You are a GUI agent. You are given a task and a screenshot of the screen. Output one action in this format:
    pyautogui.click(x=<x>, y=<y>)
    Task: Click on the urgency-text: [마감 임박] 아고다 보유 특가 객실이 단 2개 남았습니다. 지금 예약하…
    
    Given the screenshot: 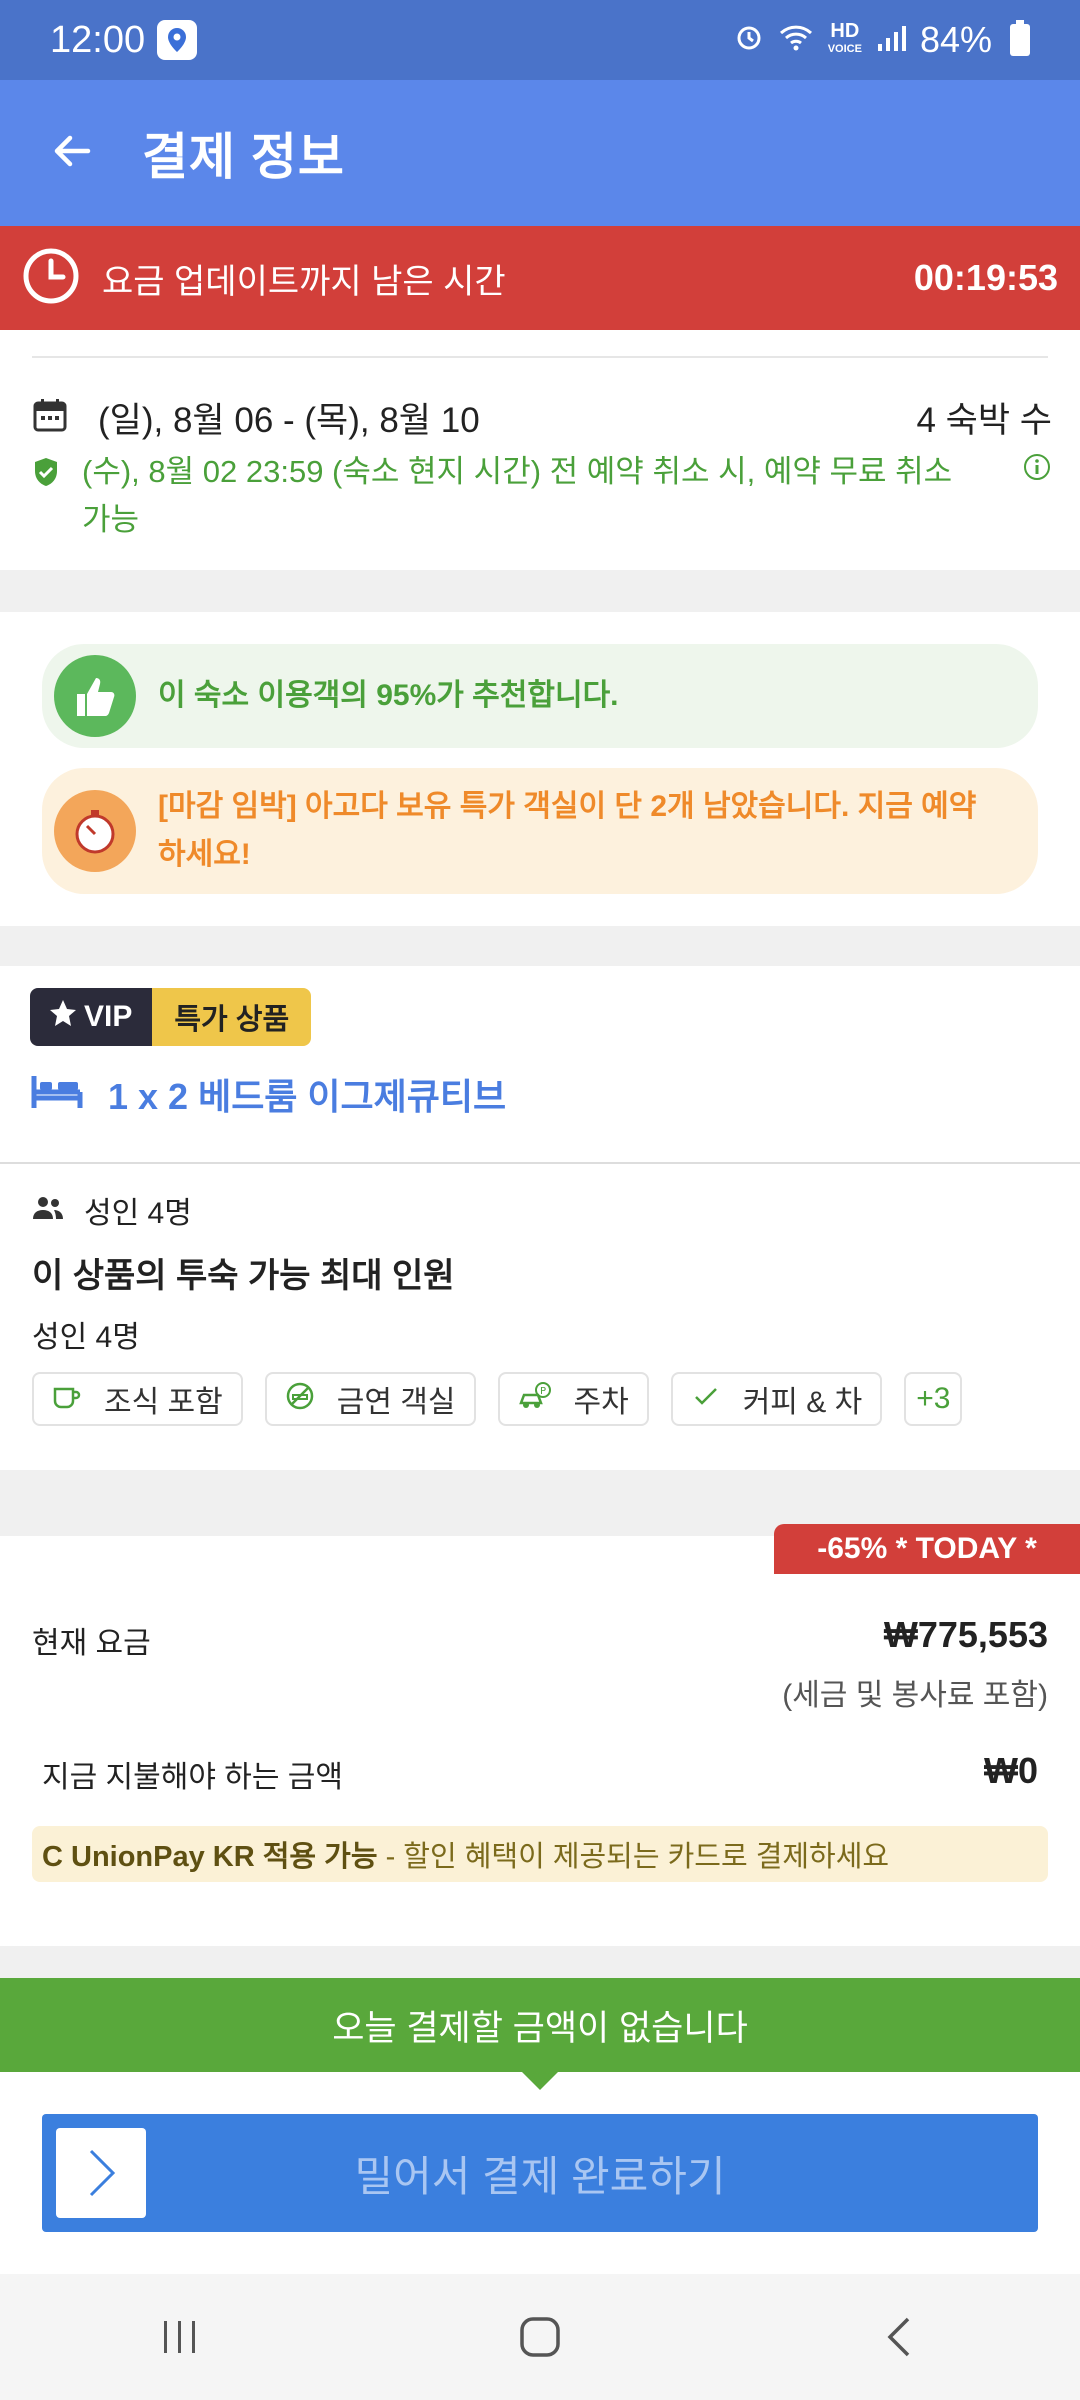 What is the action you would take?
    pyautogui.click(x=567, y=830)
    